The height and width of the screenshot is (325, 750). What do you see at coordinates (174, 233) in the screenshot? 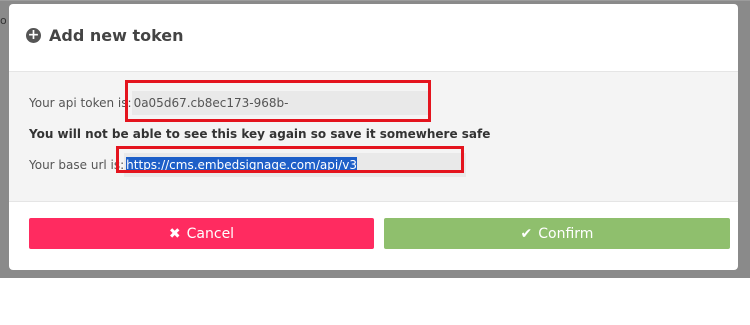
I see `close-icon: ✖` at bounding box center [174, 233].